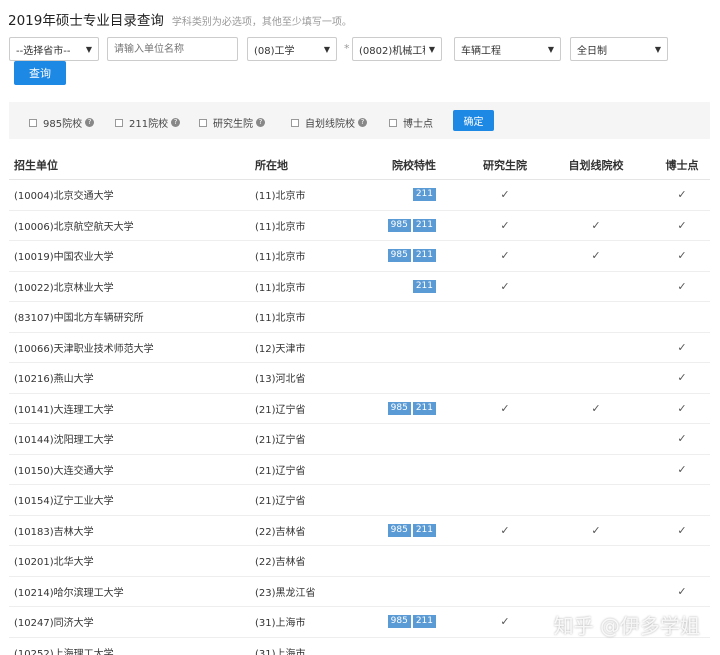  I want to click on search-button: 查询, so click(40, 73).